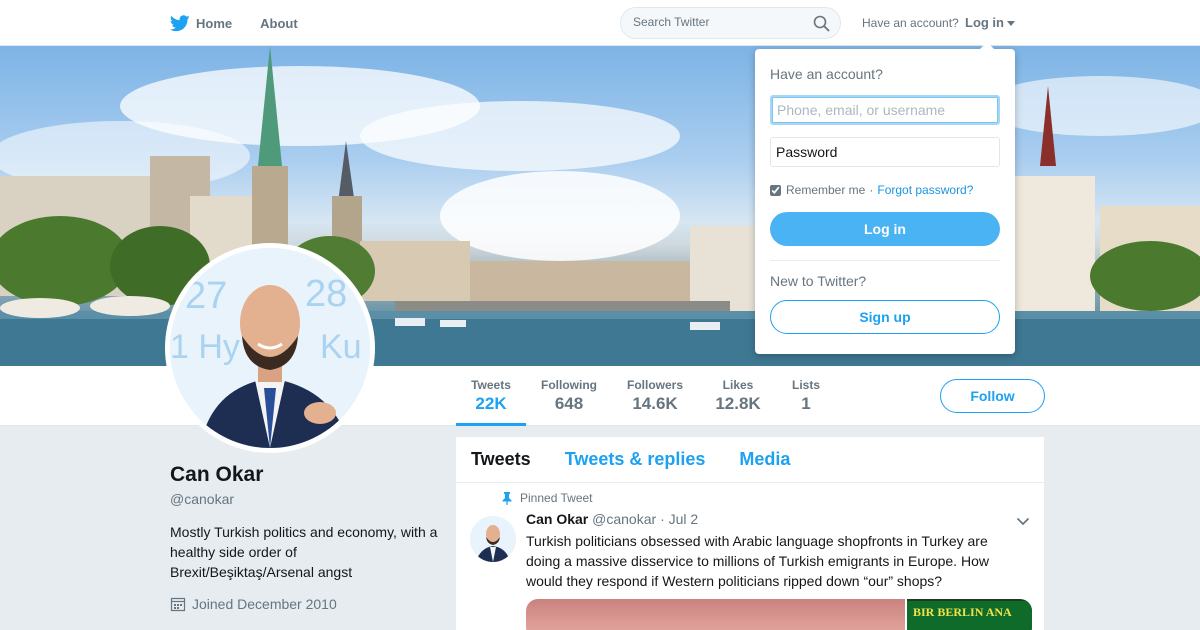 This screenshot has height=630, width=1200. What do you see at coordinates (925, 190) in the screenshot?
I see `forgot-password-link: Forgot password?` at bounding box center [925, 190].